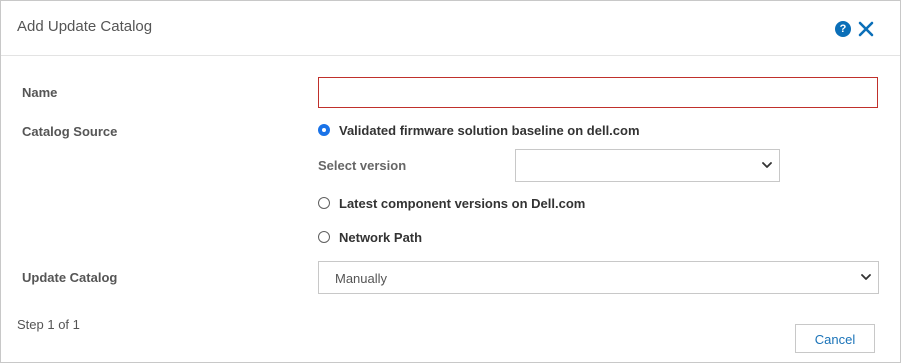  Describe the element at coordinates (843, 29) in the screenshot. I see `help-icon: ?` at that location.